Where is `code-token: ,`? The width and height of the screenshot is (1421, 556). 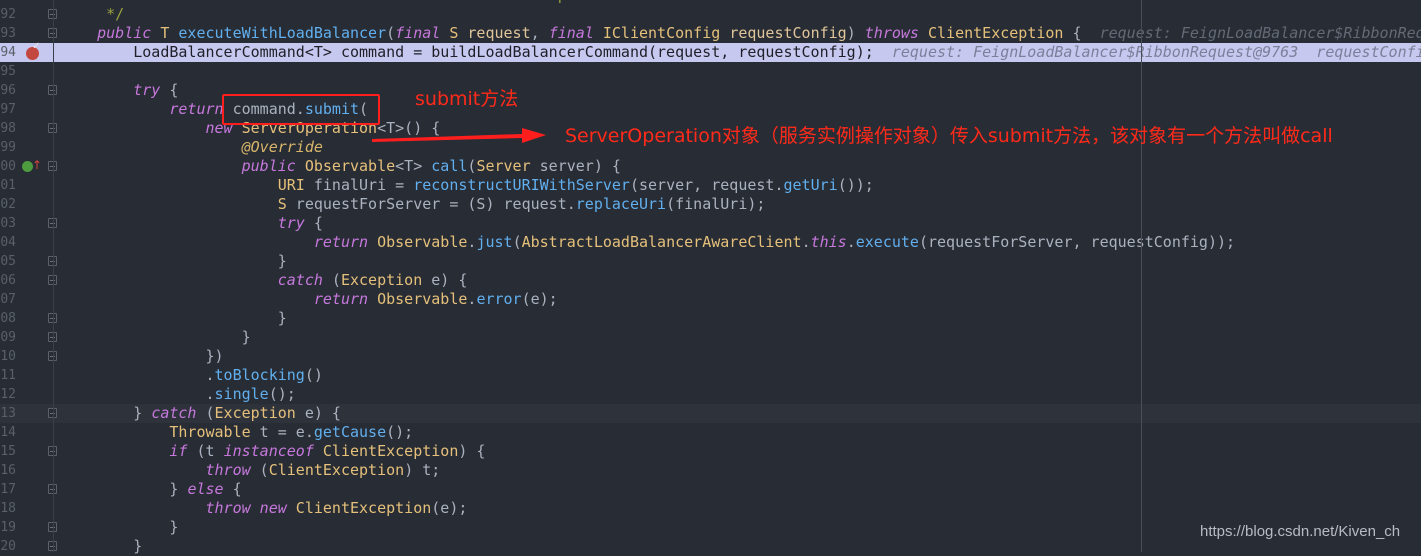 code-token: , is located at coordinates (539, 33).